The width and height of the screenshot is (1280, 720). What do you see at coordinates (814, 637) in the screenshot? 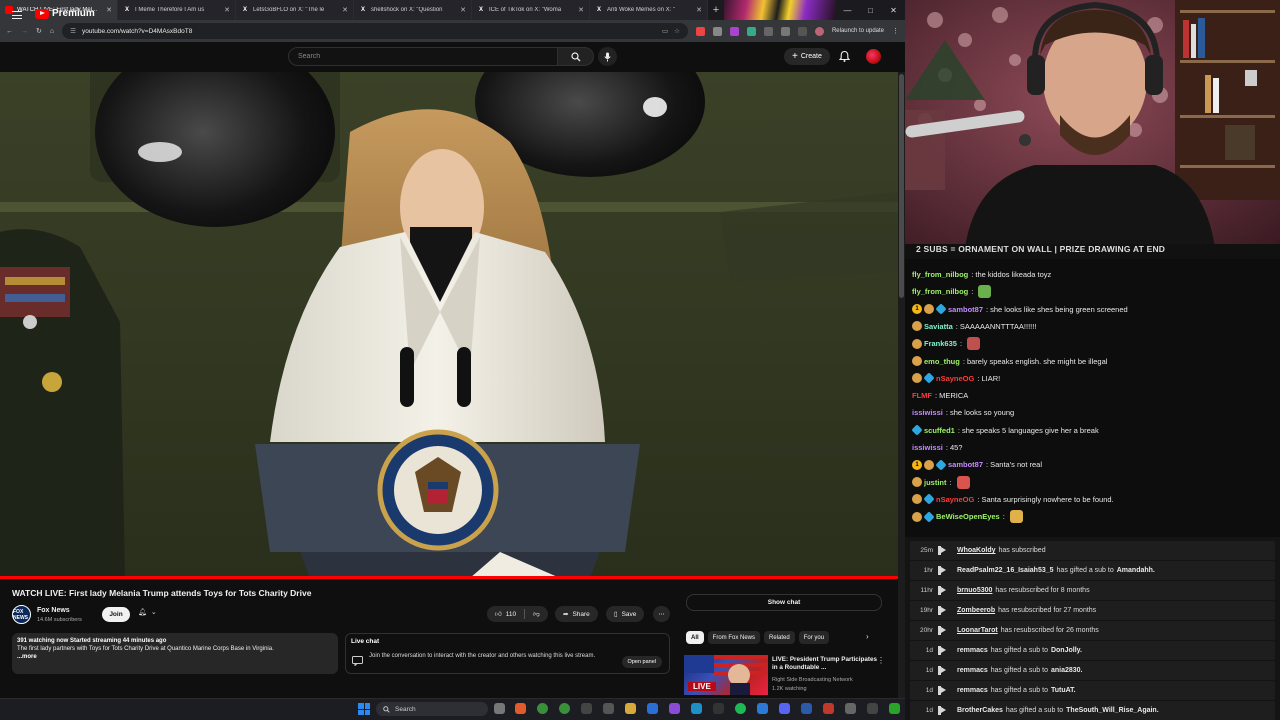
I see `filter-chip: For you` at bounding box center [814, 637].